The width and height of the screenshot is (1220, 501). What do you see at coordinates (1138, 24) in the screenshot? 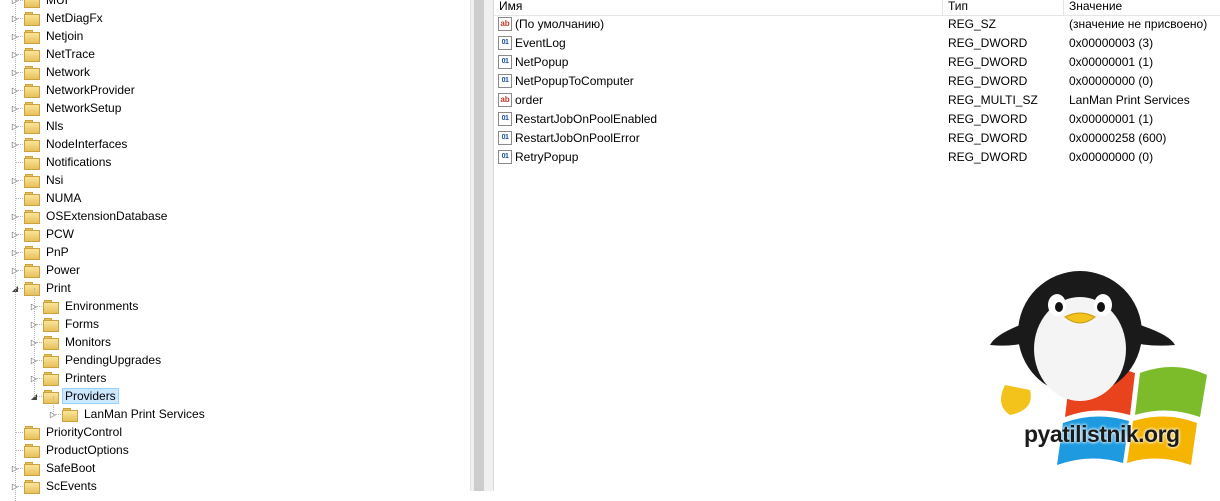
I see `value-data: (значение не присвоено)` at bounding box center [1138, 24].